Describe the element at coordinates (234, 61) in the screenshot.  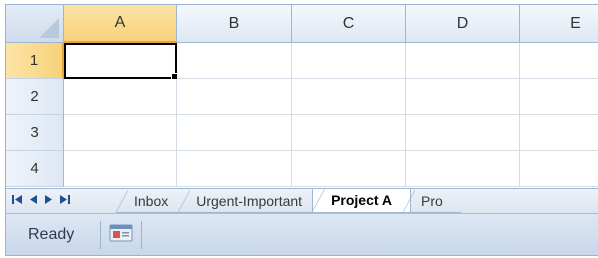
I see `cell-b1` at that location.